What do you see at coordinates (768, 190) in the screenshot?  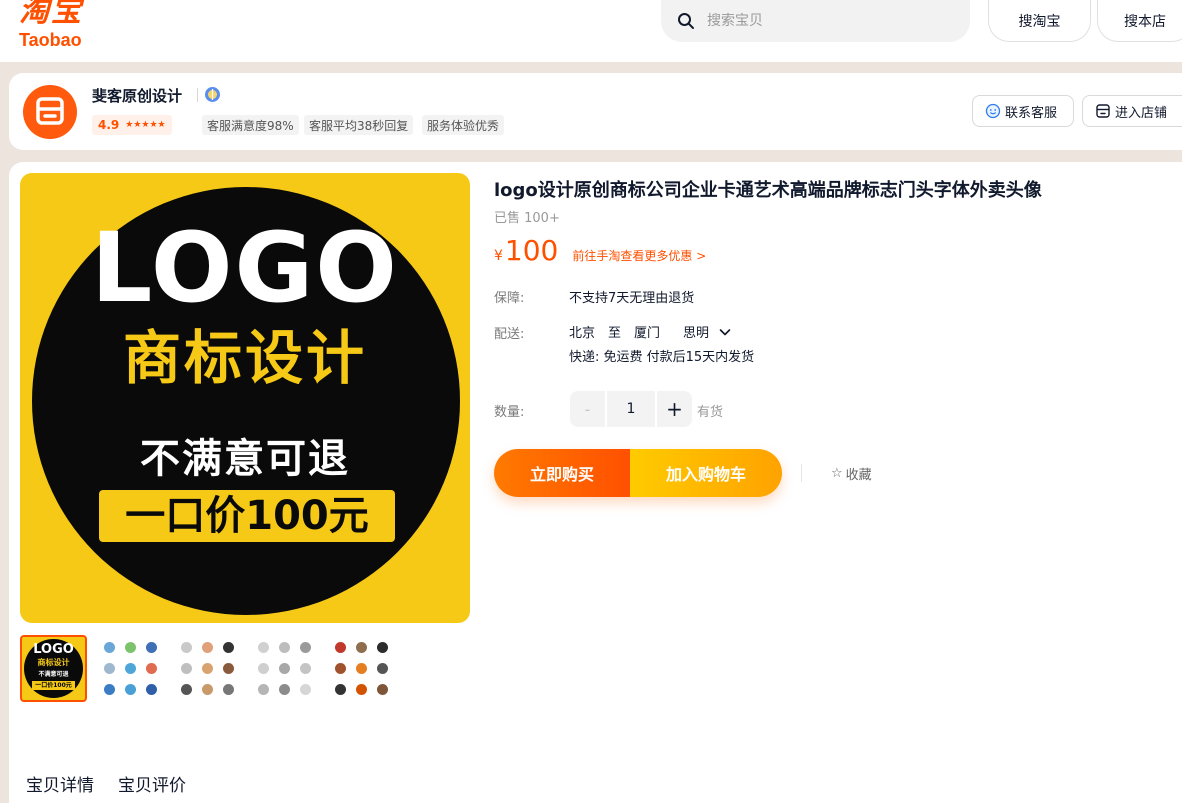 I see `product-title: logo设计原创商标公司企业卡通艺术高端品牌标志门头字体外卖头像` at bounding box center [768, 190].